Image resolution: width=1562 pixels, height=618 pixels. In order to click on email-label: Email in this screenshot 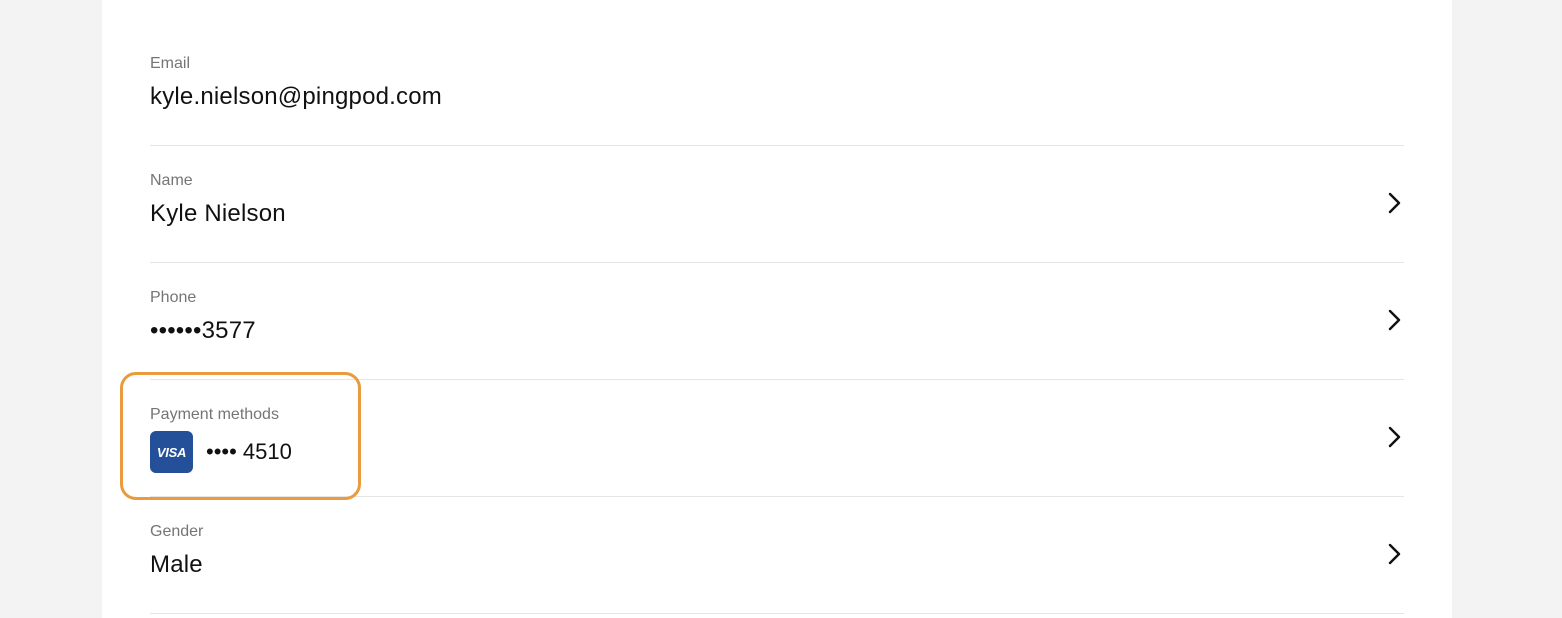, I will do `click(170, 63)`.